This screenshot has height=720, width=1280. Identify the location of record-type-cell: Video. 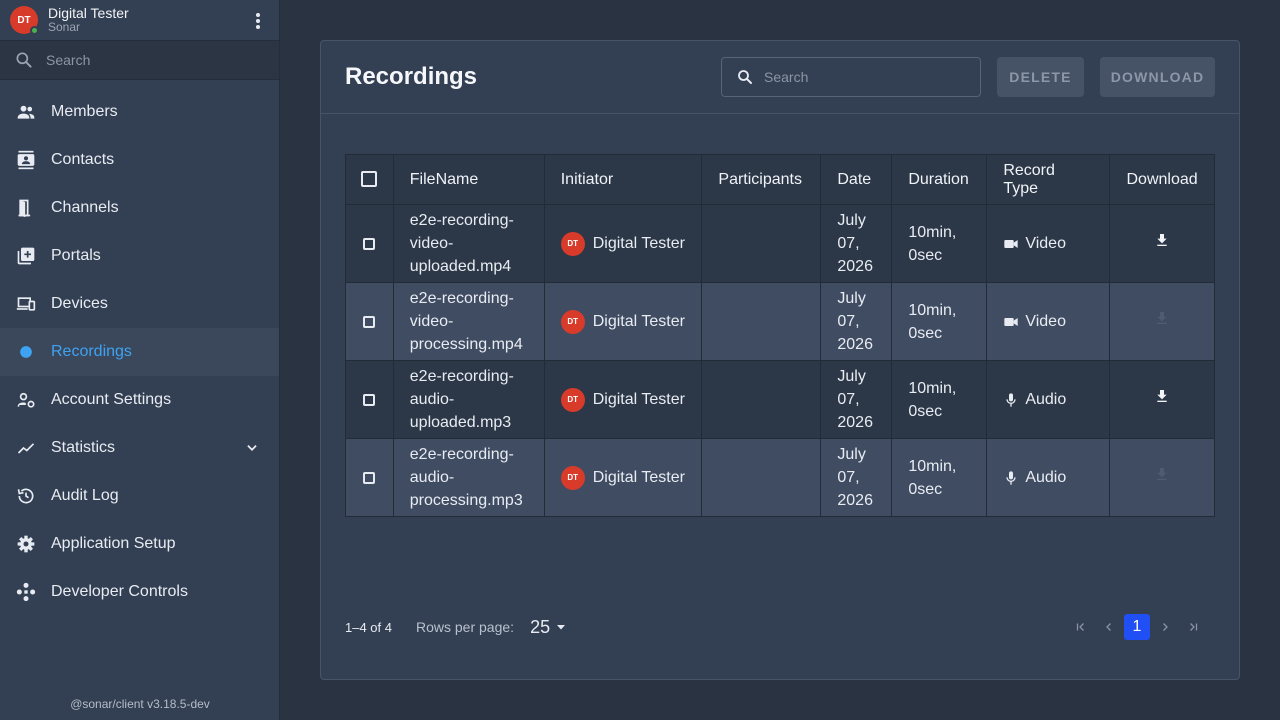
(1048, 243).